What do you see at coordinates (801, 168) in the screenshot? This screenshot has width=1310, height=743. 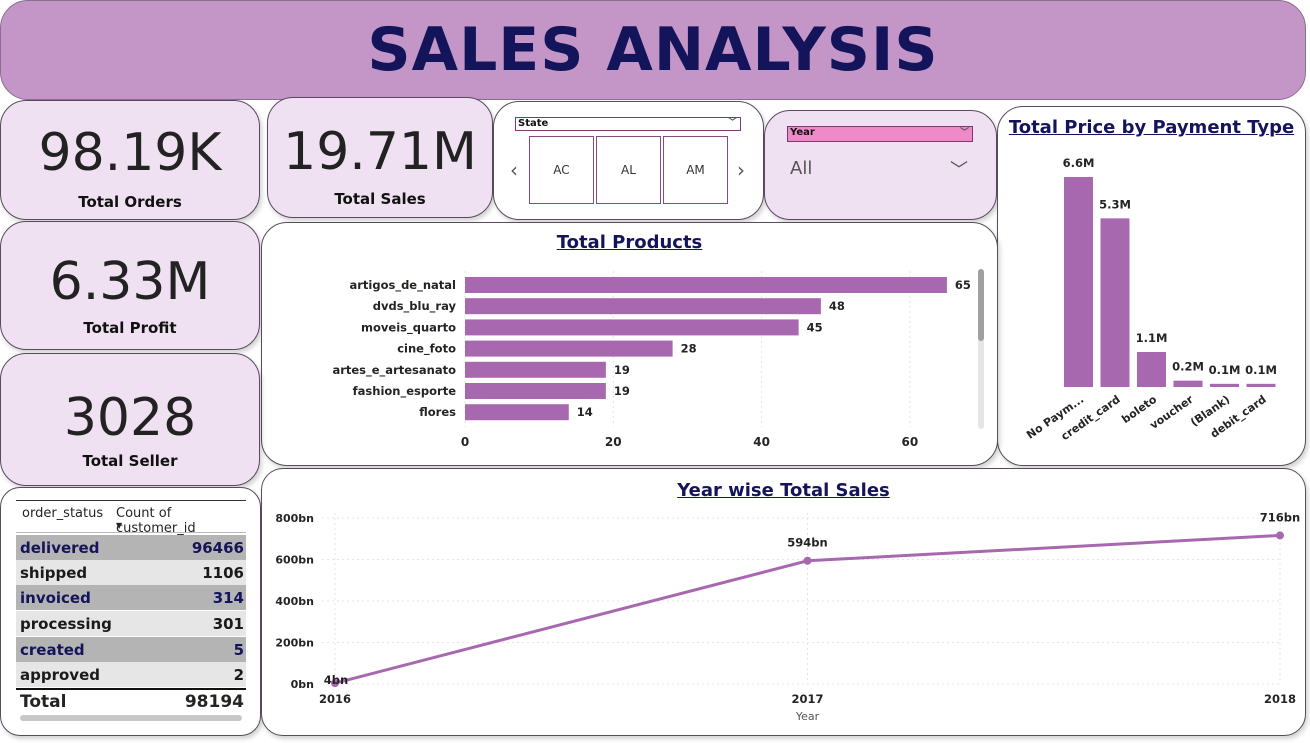 I see `year-dropdown-value: All` at bounding box center [801, 168].